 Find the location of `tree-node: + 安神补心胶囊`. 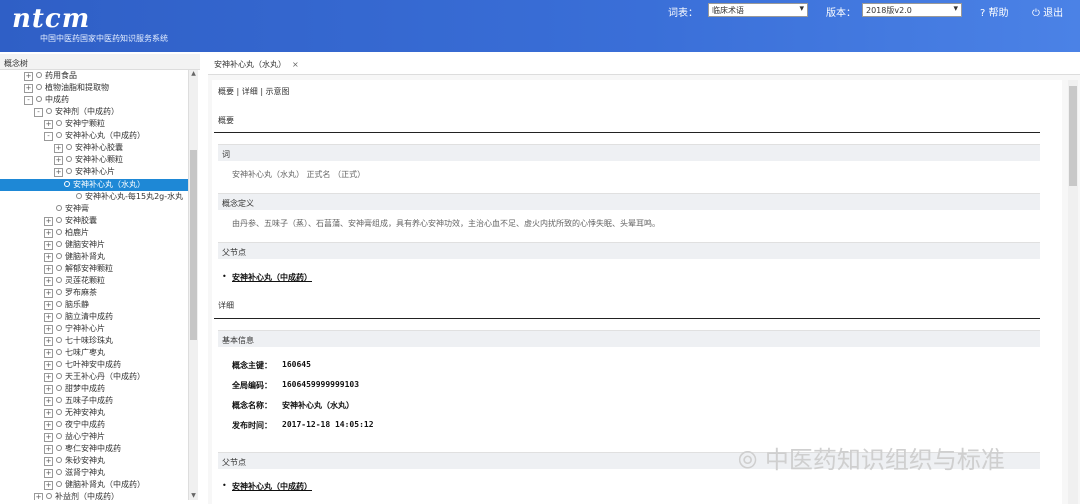

tree-node: + 安神补心胶囊 is located at coordinates (88, 148).